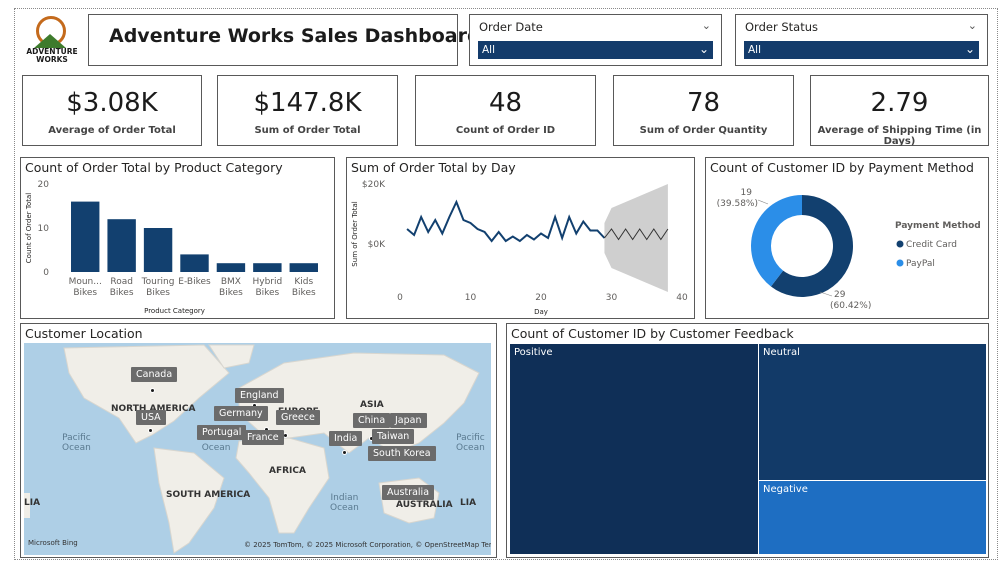 This screenshot has width=1007, height=569. What do you see at coordinates (189, 500) in the screenshot?
I see `south-america-land` at bounding box center [189, 500].